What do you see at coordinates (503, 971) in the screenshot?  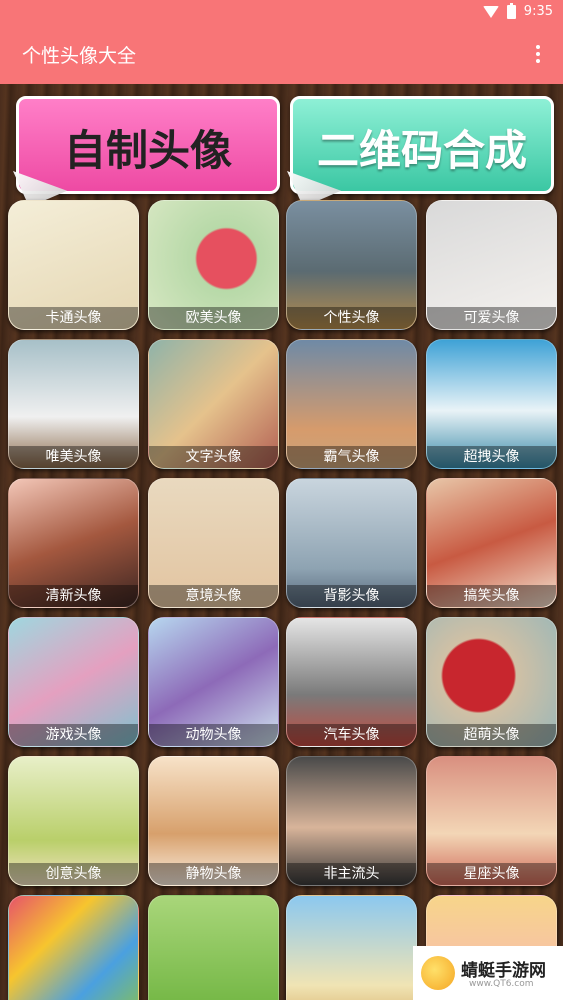 I see `watermark-text: 蜻蜓手游网` at bounding box center [503, 971].